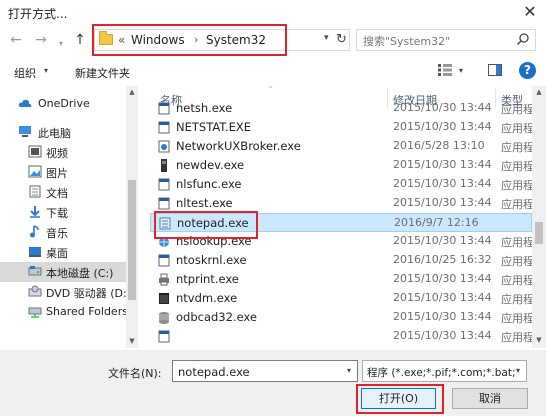 This screenshot has width=546, height=416. I want to click on filelist-scrollbar, so click(539, 217).